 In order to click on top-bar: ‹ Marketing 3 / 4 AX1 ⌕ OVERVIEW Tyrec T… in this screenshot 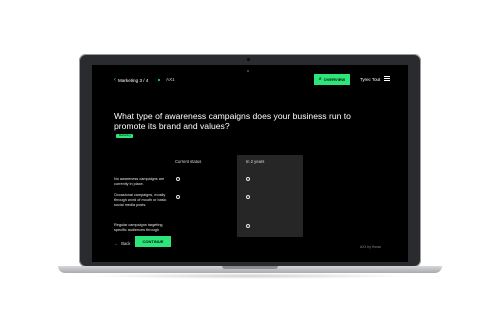, I will do `click(250, 82)`.